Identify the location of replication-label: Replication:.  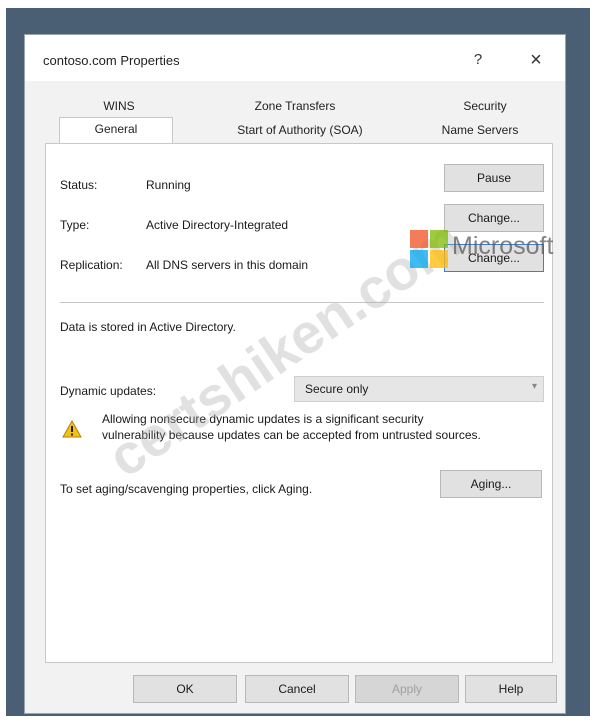
(91, 265).